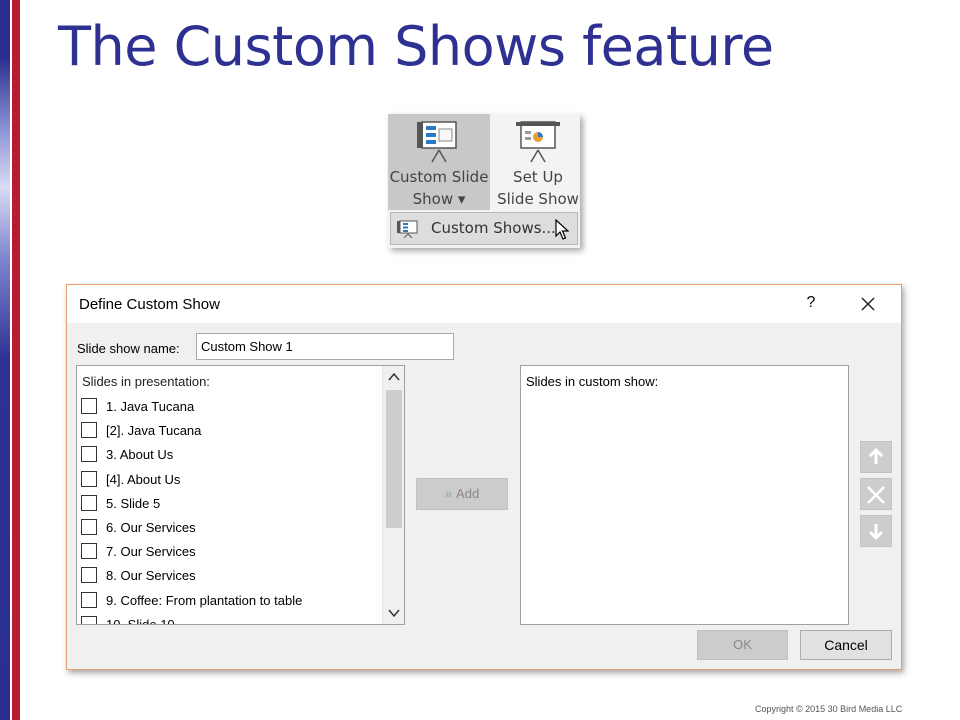  What do you see at coordinates (5, 360) in the screenshot?
I see `left-blue-bar` at bounding box center [5, 360].